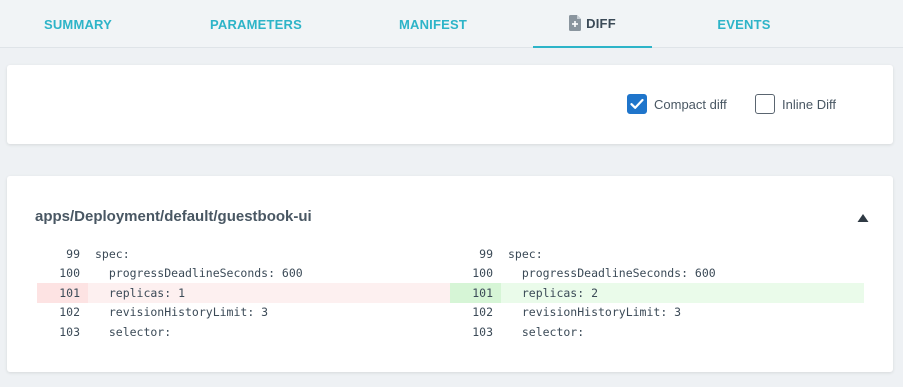 This screenshot has width=903, height=387. I want to click on tab-manifest: MANIFEST, so click(433, 24).